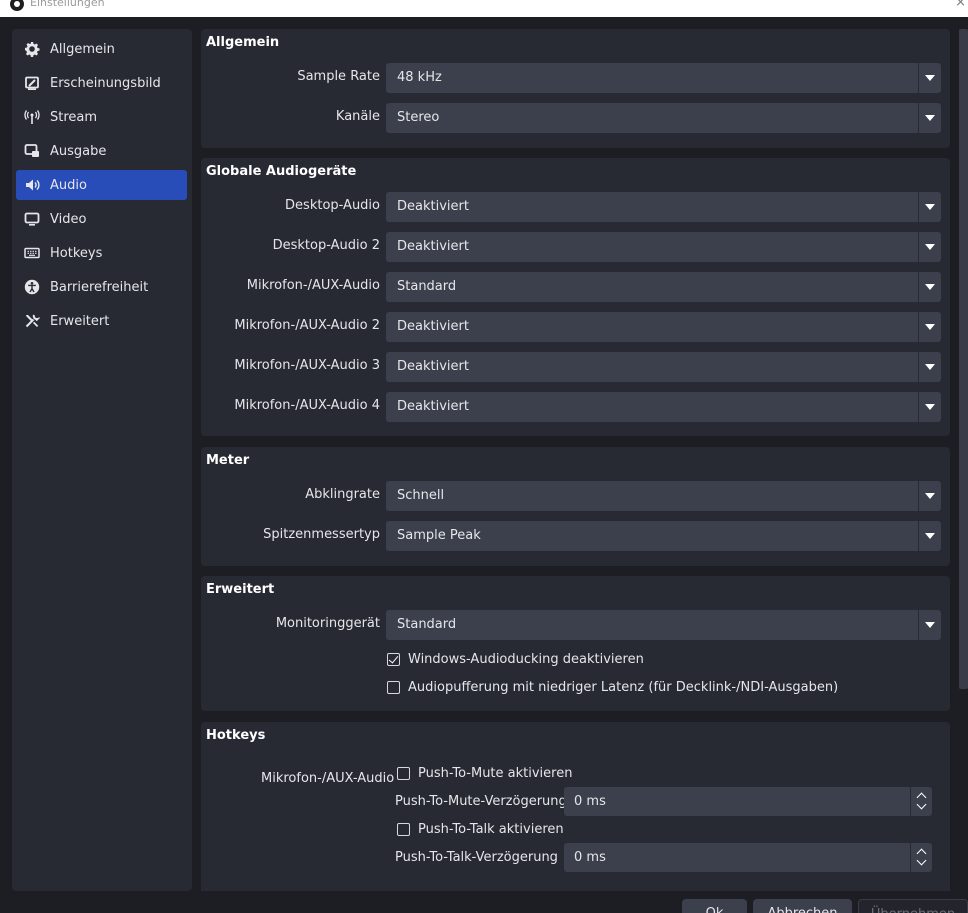  Describe the element at coordinates (439, 535) in the screenshot. I see `select-value: Sample Peak` at that location.